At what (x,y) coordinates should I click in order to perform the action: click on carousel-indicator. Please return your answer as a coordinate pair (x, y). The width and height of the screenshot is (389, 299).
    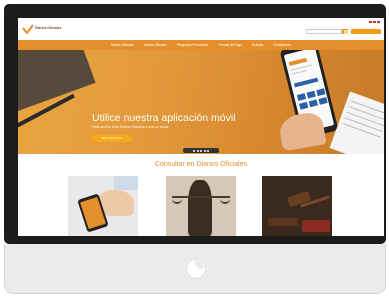
    Looking at the image, I should click on (201, 150).